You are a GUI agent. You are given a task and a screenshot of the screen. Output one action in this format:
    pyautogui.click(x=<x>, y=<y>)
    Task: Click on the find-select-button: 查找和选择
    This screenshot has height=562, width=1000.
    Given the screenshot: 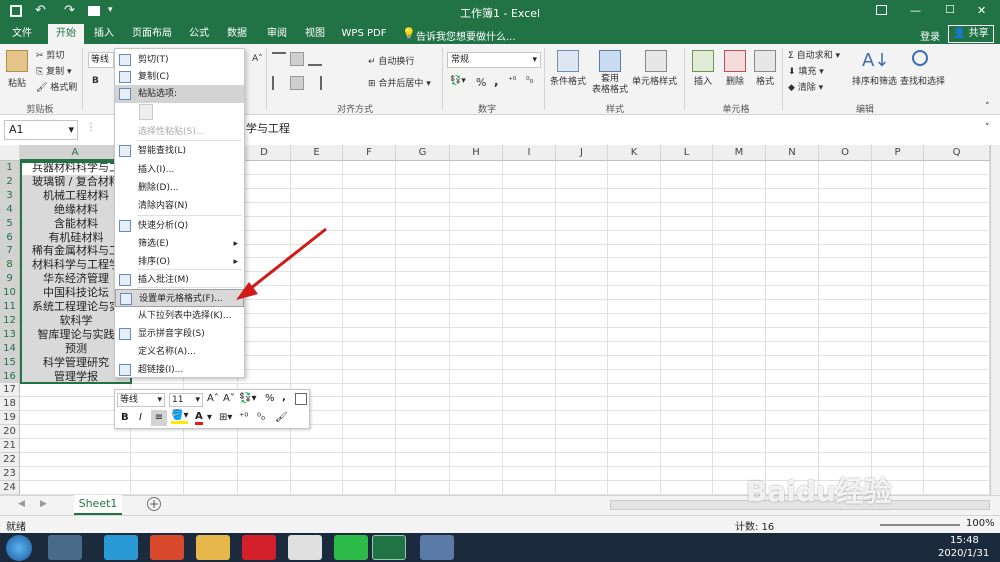 What is the action you would take?
    pyautogui.click(x=922, y=80)
    